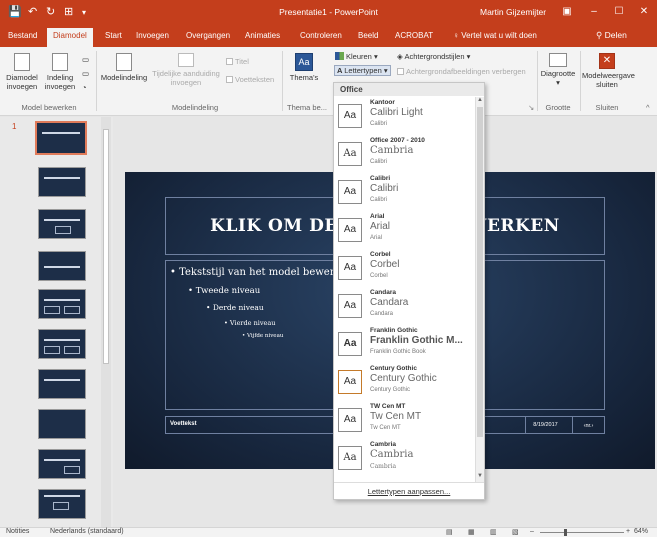 This screenshot has width=657, height=537. What do you see at coordinates (266, 272) in the screenshot?
I see `bullet-level-1-text: Tekststijl van het model bewerken` at bounding box center [266, 272].